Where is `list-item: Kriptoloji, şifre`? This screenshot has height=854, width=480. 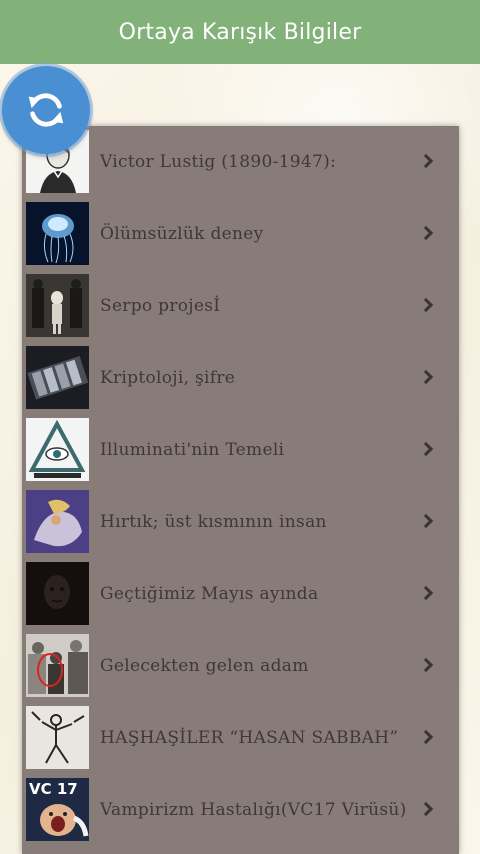
list-item: Kriptoloji, şifre is located at coordinates (240, 378).